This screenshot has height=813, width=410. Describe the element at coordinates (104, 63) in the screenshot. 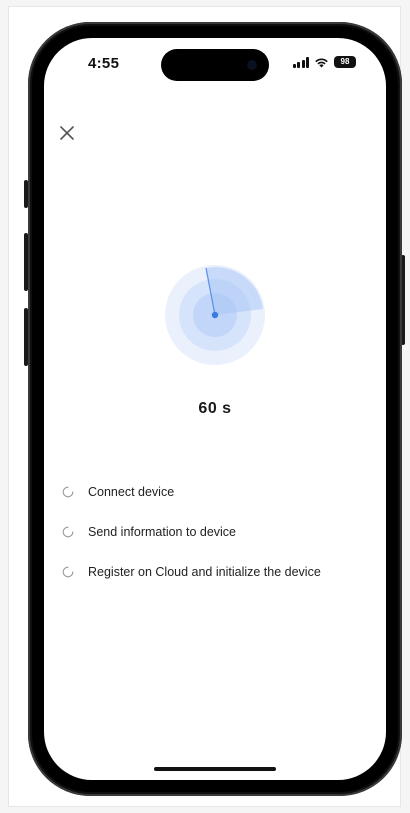

I see `status-time: 4:55` at that location.